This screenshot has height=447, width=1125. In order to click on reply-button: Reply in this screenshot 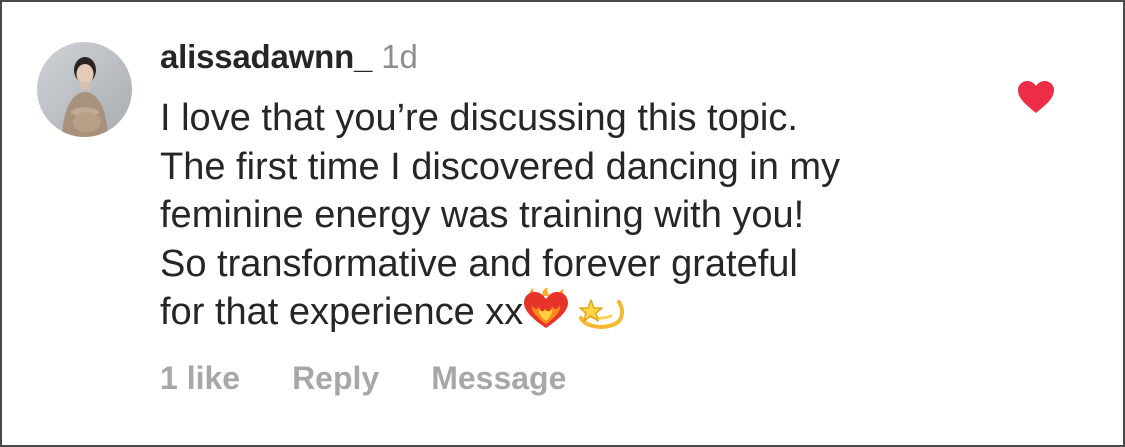, I will do `click(335, 378)`.